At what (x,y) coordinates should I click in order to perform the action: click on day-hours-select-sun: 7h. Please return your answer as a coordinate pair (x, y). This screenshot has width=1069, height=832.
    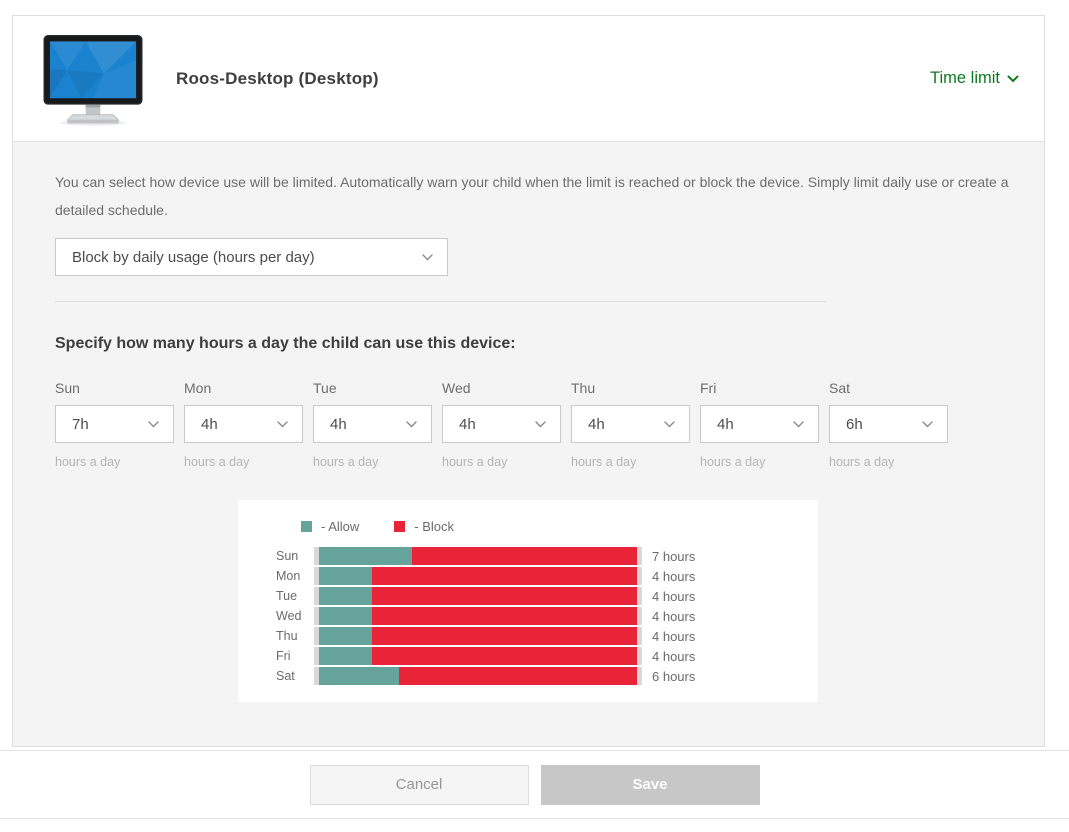
    Looking at the image, I should click on (114, 424).